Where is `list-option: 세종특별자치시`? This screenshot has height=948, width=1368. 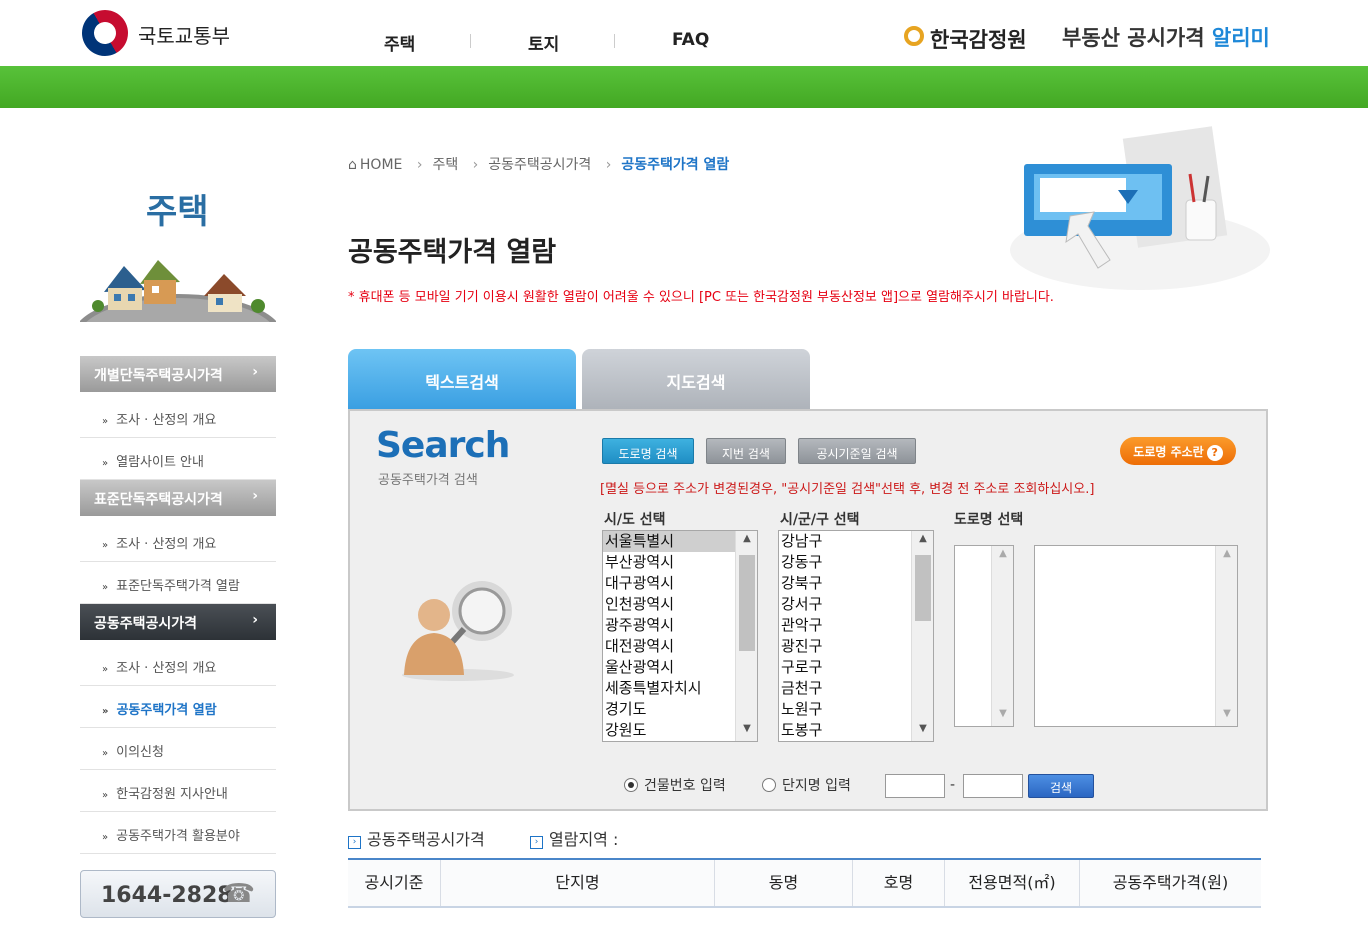
list-option: 세종특별자치시 is located at coordinates (680, 688).